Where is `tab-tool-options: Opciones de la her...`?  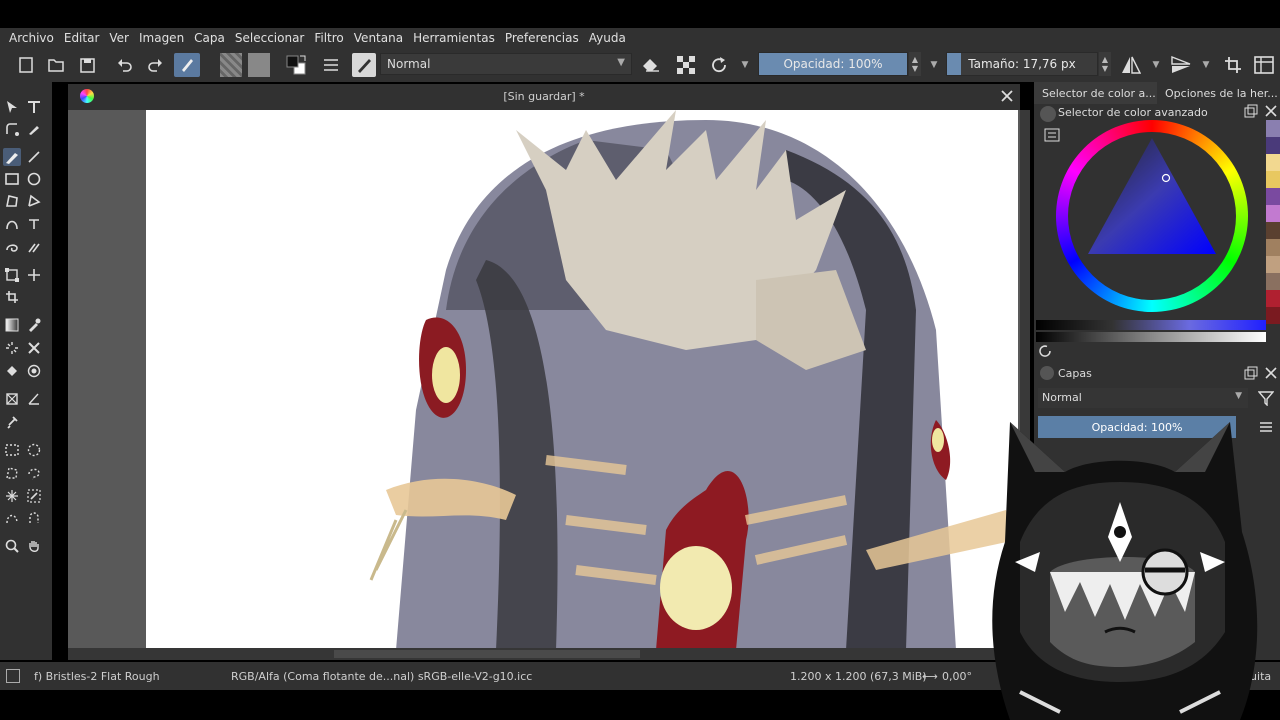 tab-tool-options: Opciones de la her... is located at coordinates (1218, 93).